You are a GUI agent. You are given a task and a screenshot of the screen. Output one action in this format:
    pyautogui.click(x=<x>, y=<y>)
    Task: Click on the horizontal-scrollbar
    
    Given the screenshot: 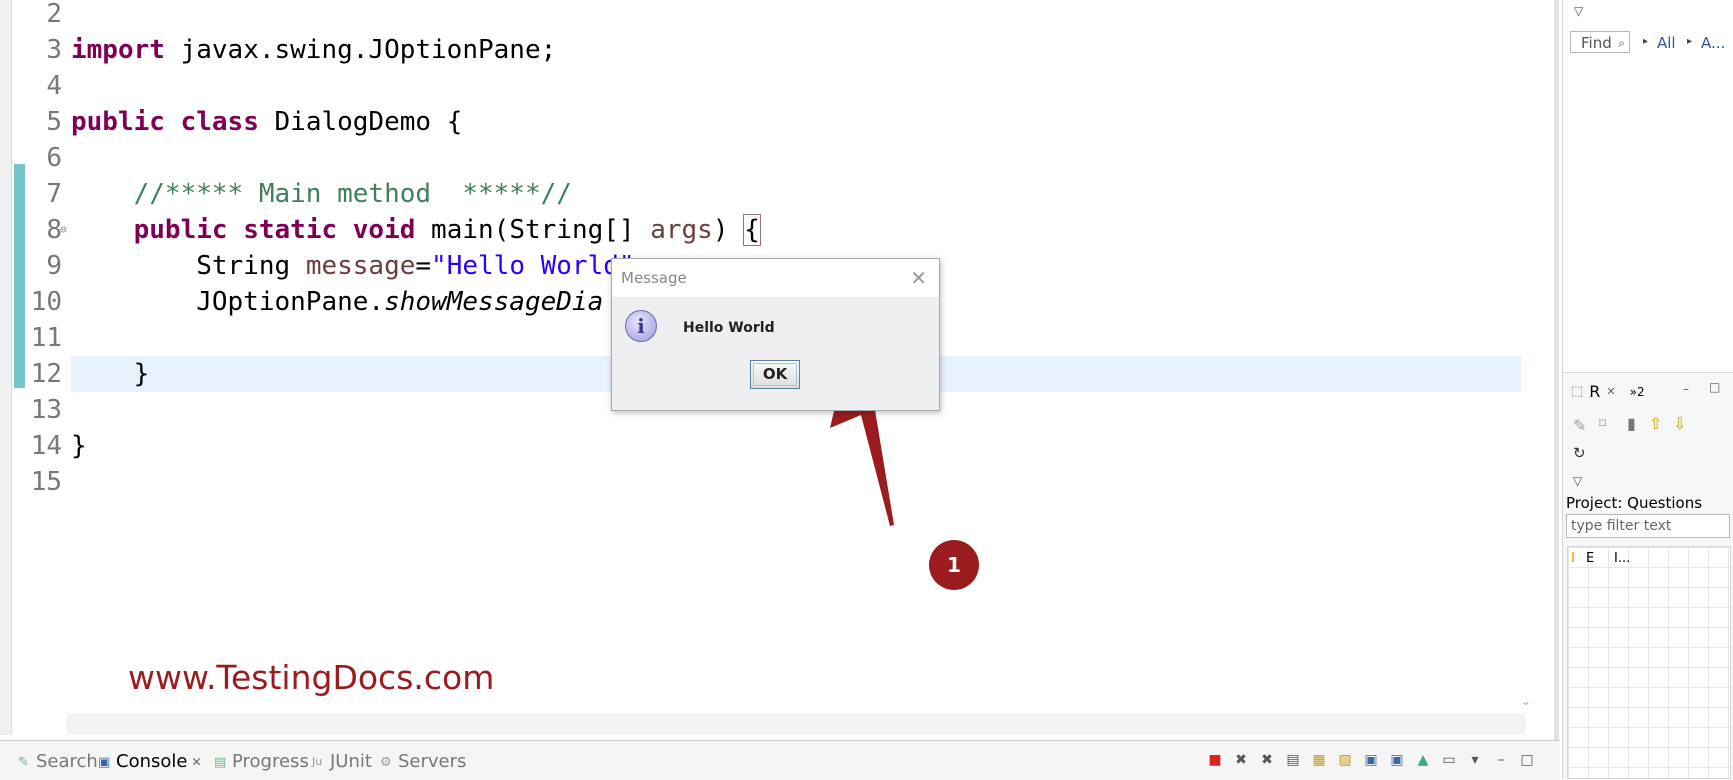 What is the action you would take?
    pyautogui.click(x=796, y=724)
    